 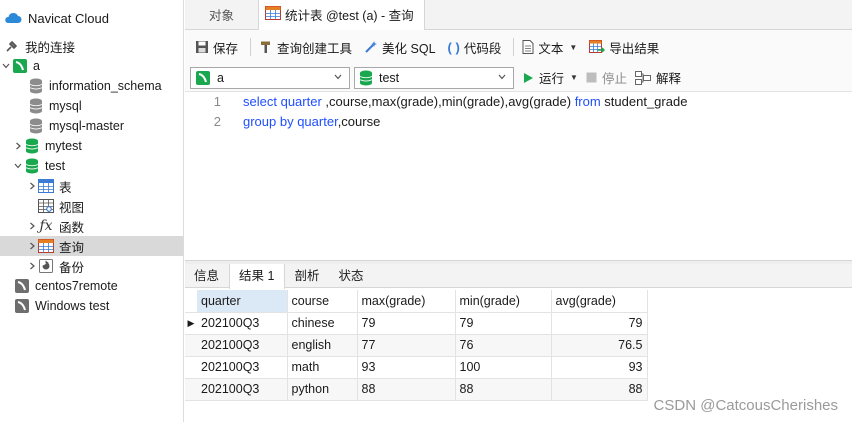 I want to click on tab-profile: 剖析, so click(x=307, y=276).